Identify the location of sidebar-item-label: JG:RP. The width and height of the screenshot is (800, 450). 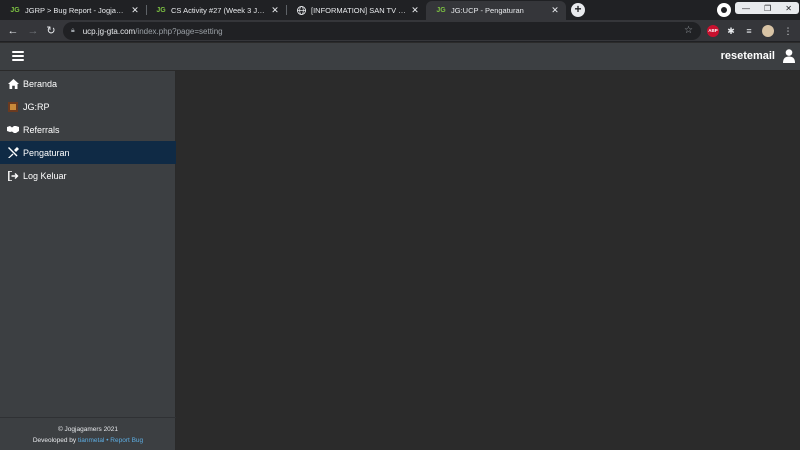
(36, 106).